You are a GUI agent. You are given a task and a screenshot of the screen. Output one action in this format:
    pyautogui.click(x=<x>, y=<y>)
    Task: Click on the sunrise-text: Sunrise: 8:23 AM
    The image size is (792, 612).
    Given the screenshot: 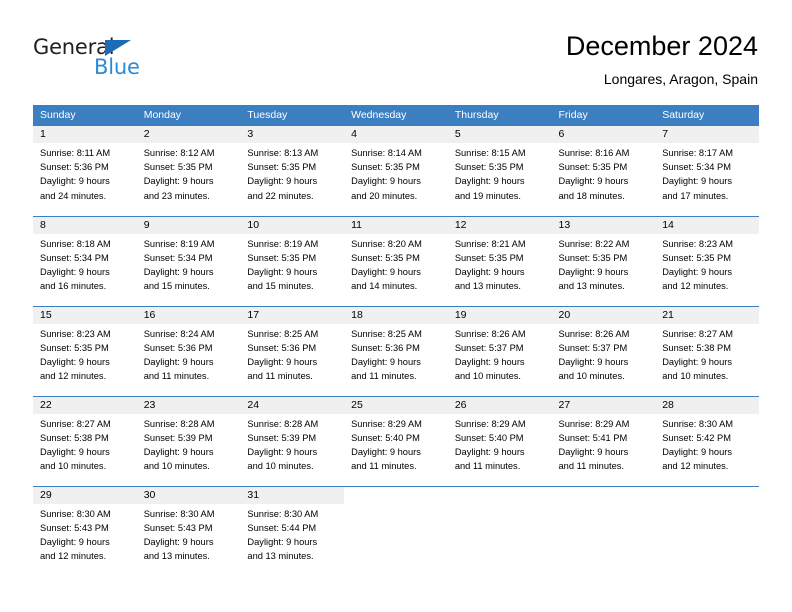 What is the action you would take?
    pyautogui.click(x=75, y=333)
    